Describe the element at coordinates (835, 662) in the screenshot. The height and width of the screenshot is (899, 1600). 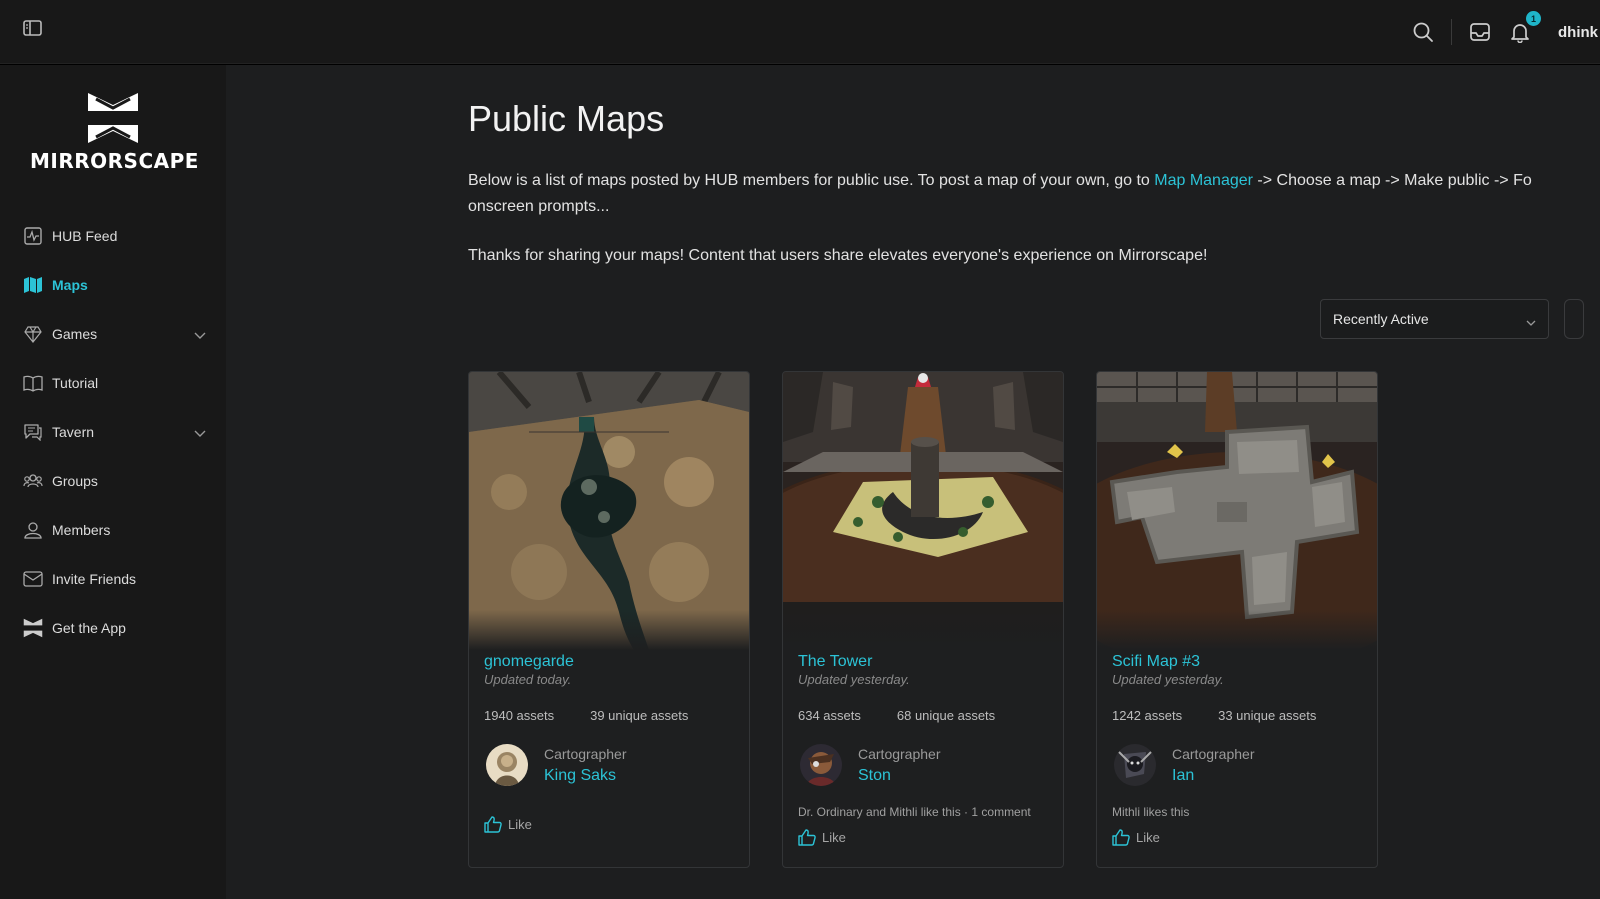
I see `map-title-link: The Tower` at that location.